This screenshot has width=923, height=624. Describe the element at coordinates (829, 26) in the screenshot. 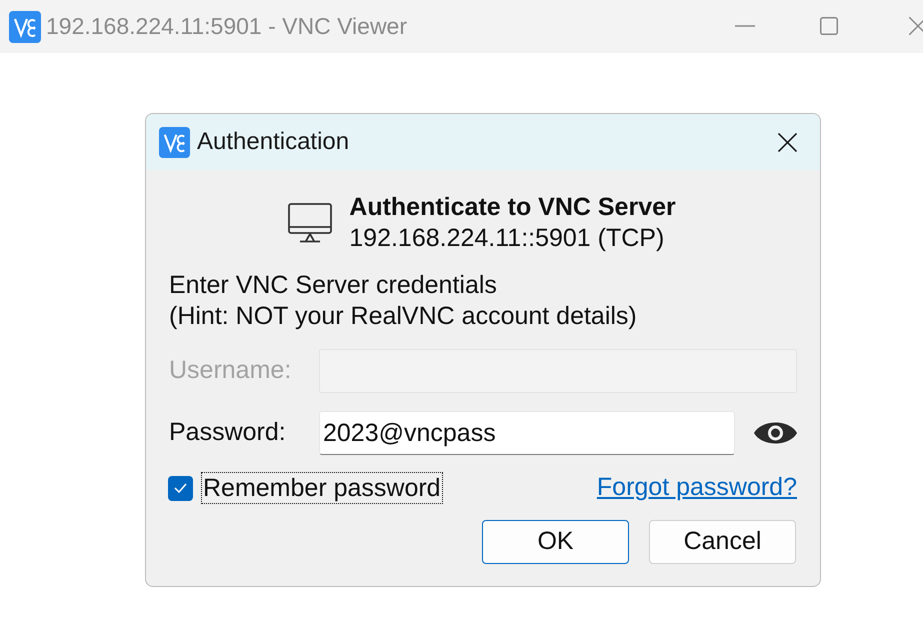

I see `maximize-icon` at that location.